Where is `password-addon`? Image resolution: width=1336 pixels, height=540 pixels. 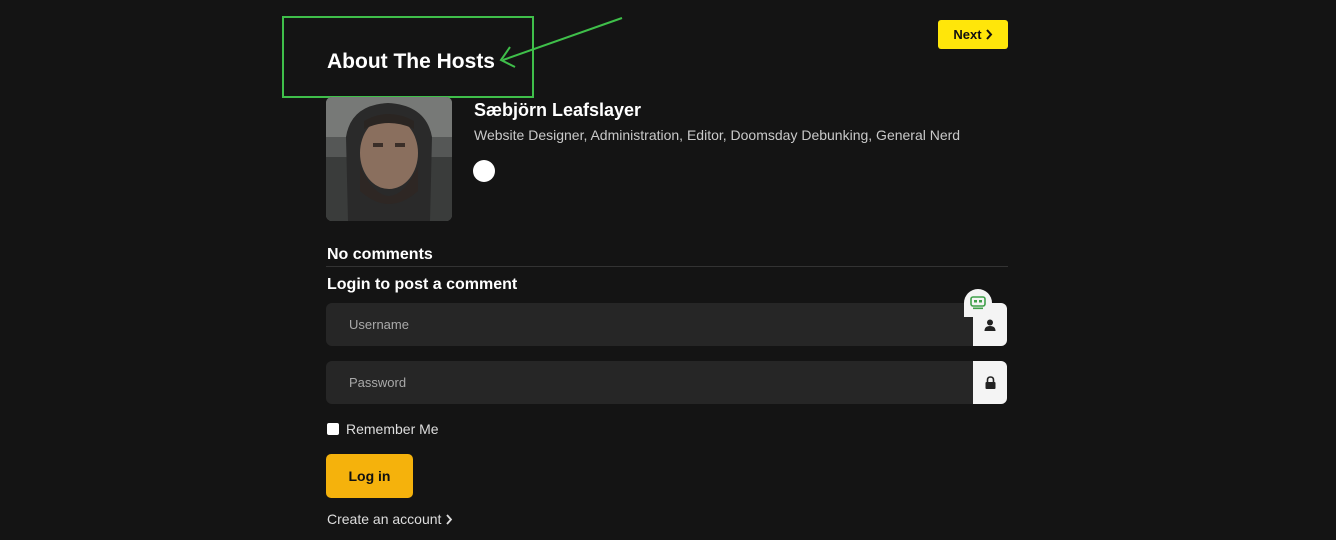
password-addon is located at coordinates (990, 382).